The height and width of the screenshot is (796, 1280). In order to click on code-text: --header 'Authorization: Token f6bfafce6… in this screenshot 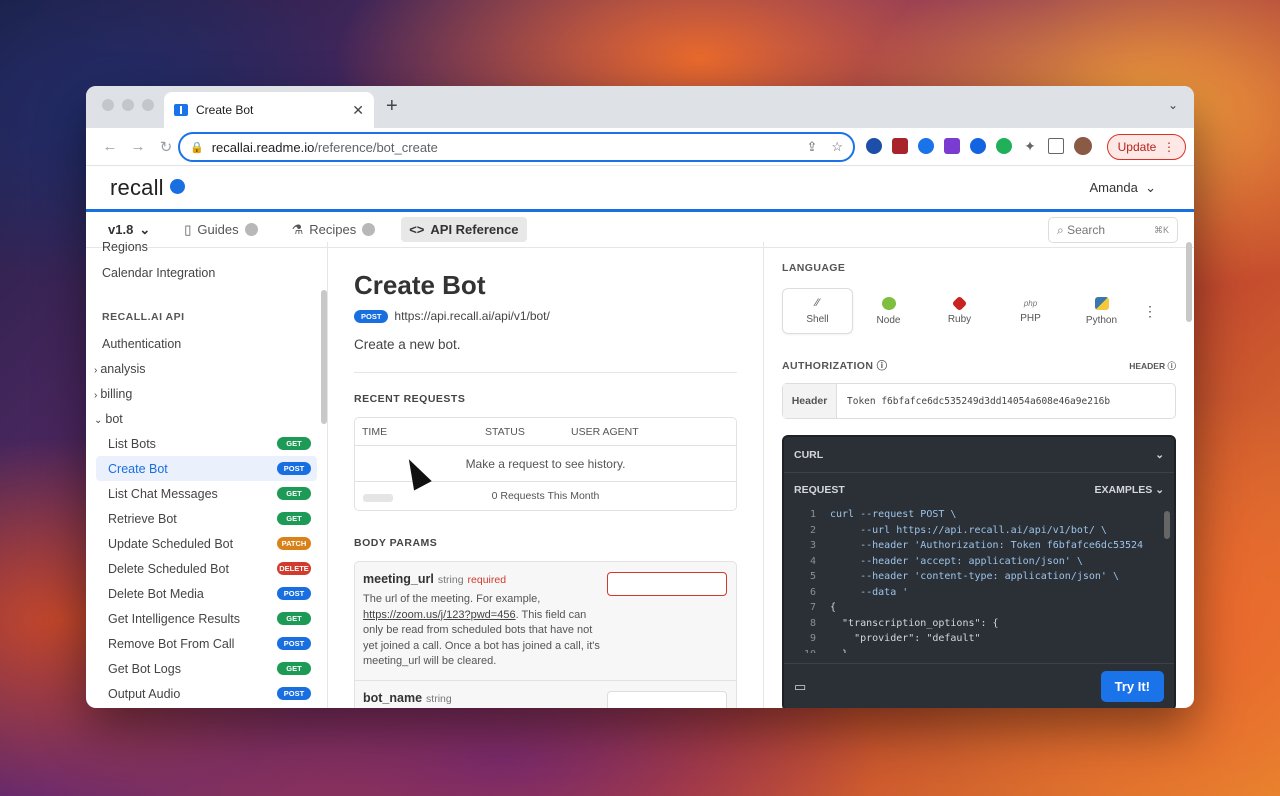, I will do `click(987, 545)`.